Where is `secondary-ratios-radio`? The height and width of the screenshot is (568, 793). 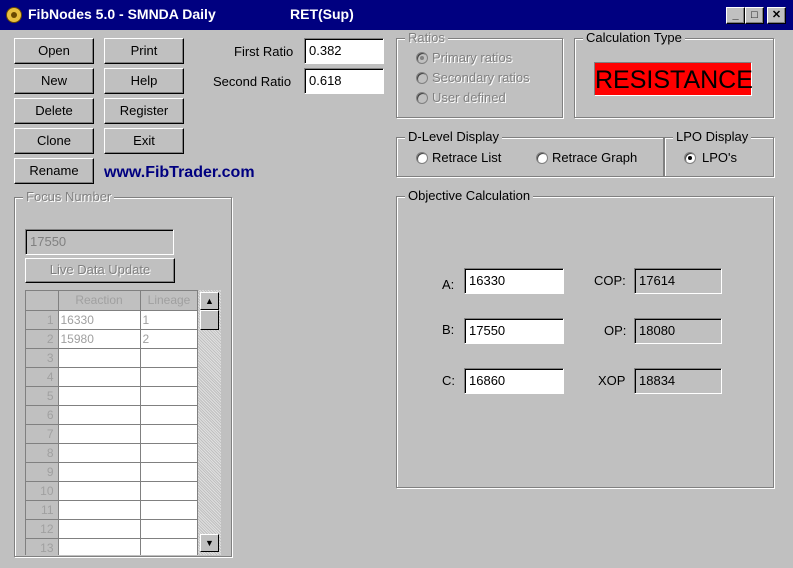 secondary-ratios-radio is located at coordinates (422, 78).